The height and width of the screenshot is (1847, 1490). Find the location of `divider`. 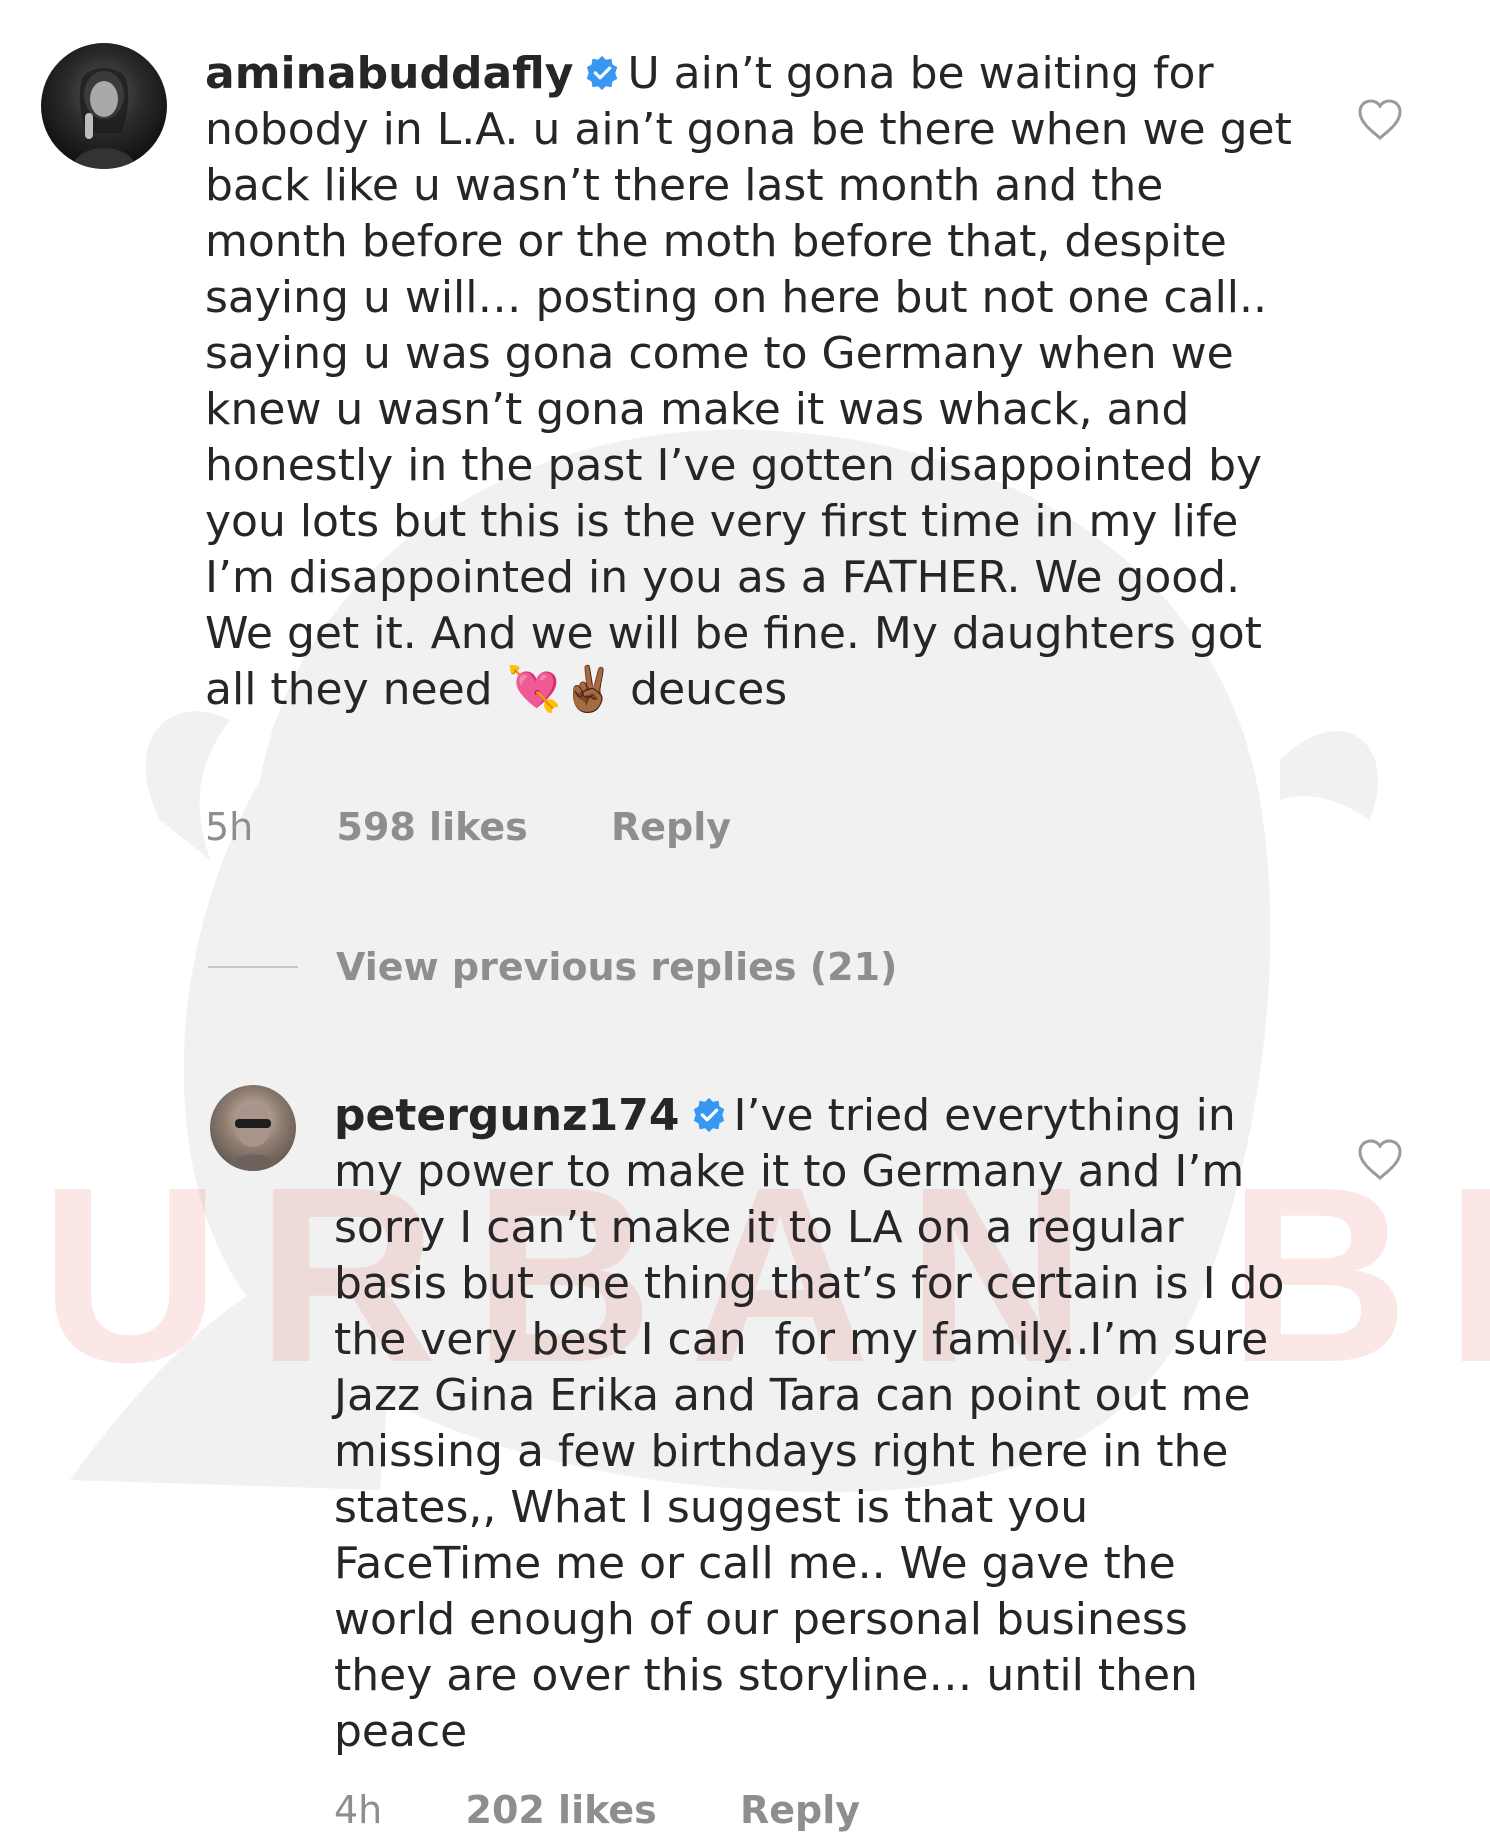

divider is located at coordinates (253, 967).